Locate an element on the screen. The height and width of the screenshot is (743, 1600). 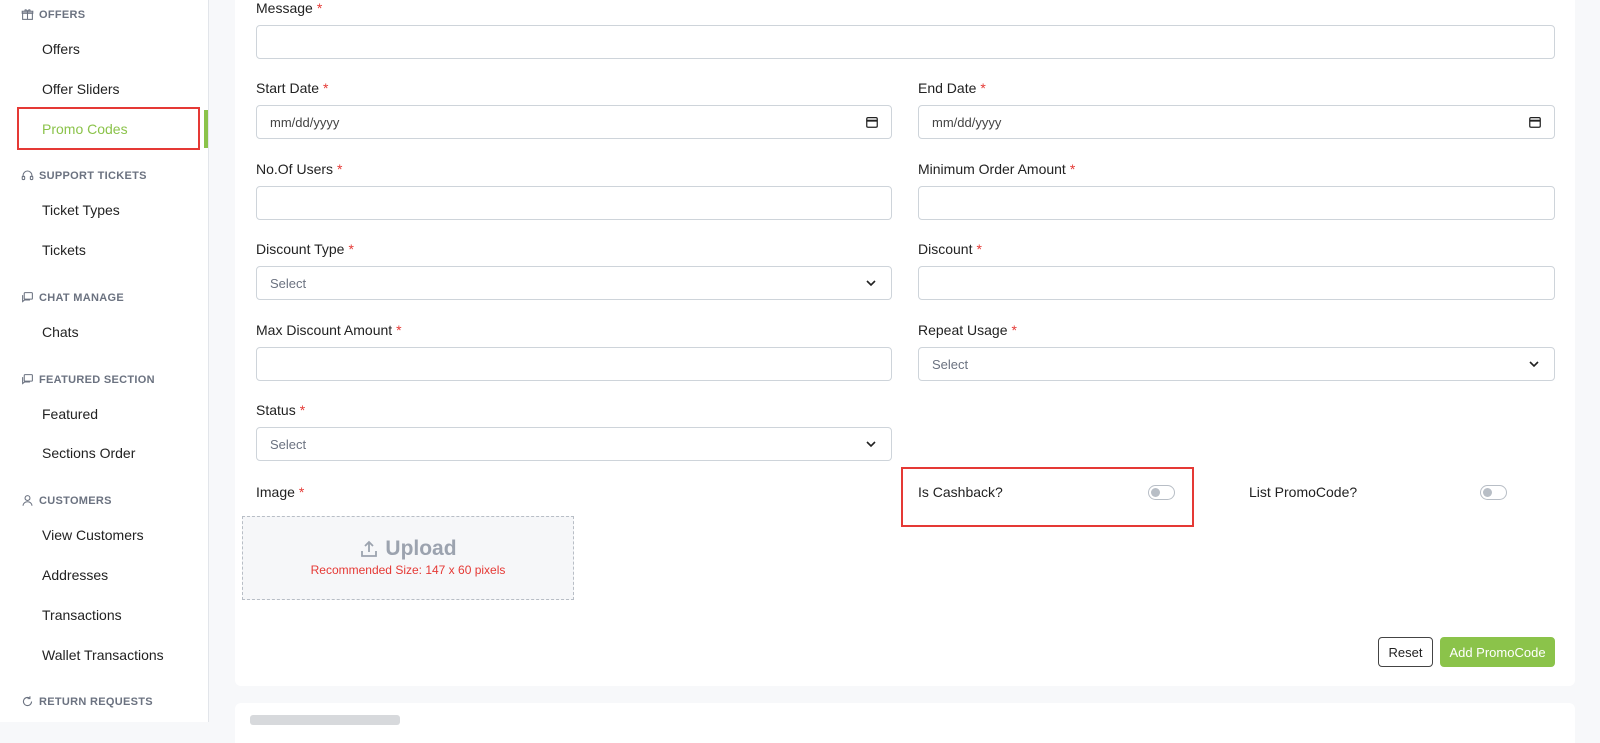
discount-input is located at coordinates (1236, 283).